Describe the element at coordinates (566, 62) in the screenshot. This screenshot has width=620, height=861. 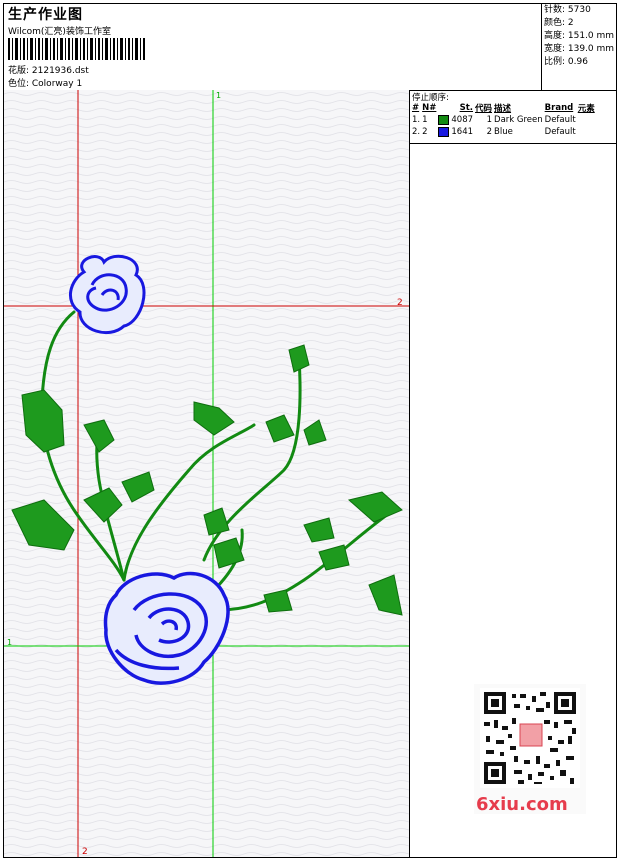
I see `design-scale: 比例: 0.96` at that location.